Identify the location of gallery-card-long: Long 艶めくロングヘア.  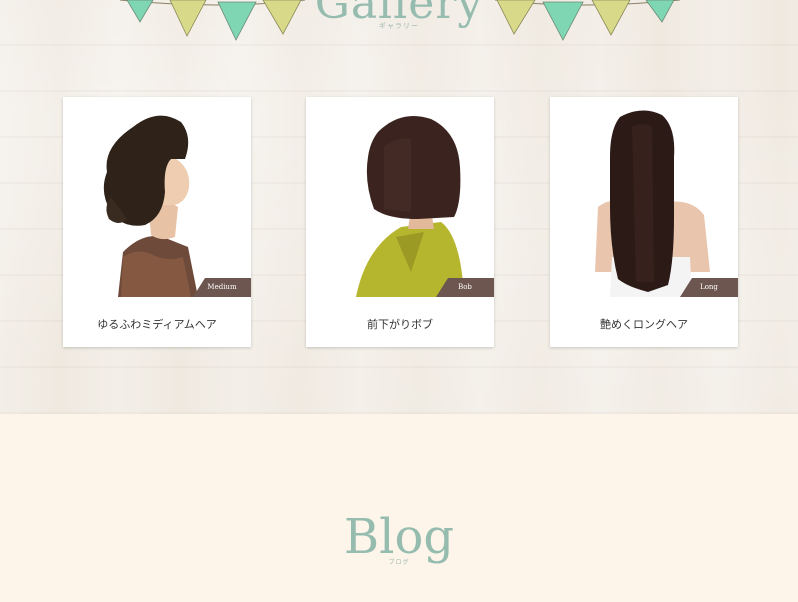
(644, 222).